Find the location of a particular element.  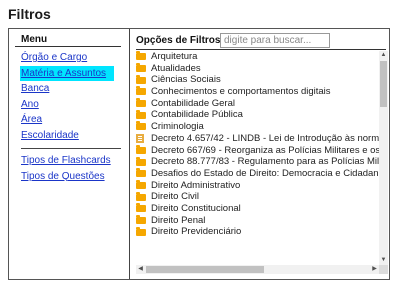

menu-item-area: Área is located at coordinates (71, 120).